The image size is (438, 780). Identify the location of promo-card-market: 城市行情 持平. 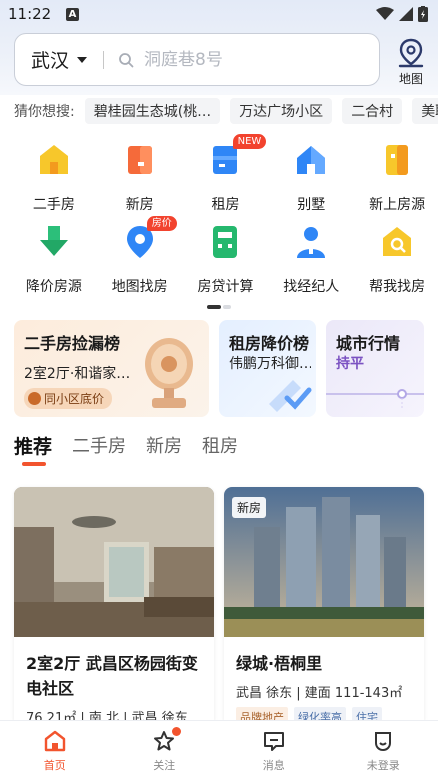
(375, 368).